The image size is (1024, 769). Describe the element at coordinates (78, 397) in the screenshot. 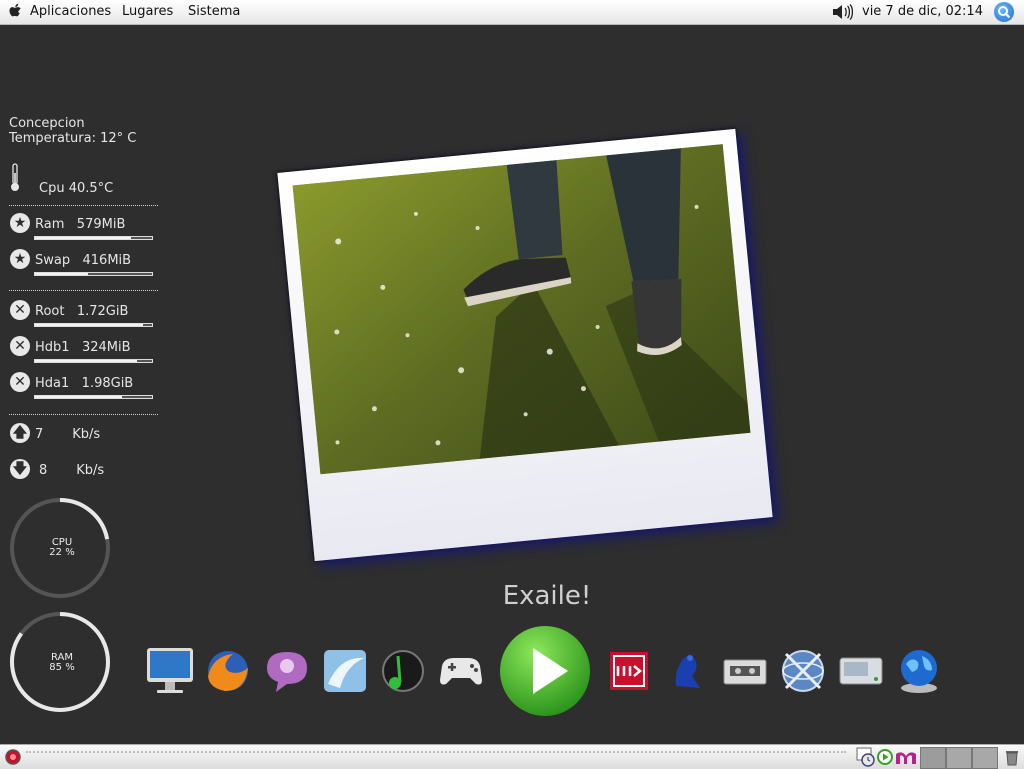

I see `hda1-bar-fill` at that location.